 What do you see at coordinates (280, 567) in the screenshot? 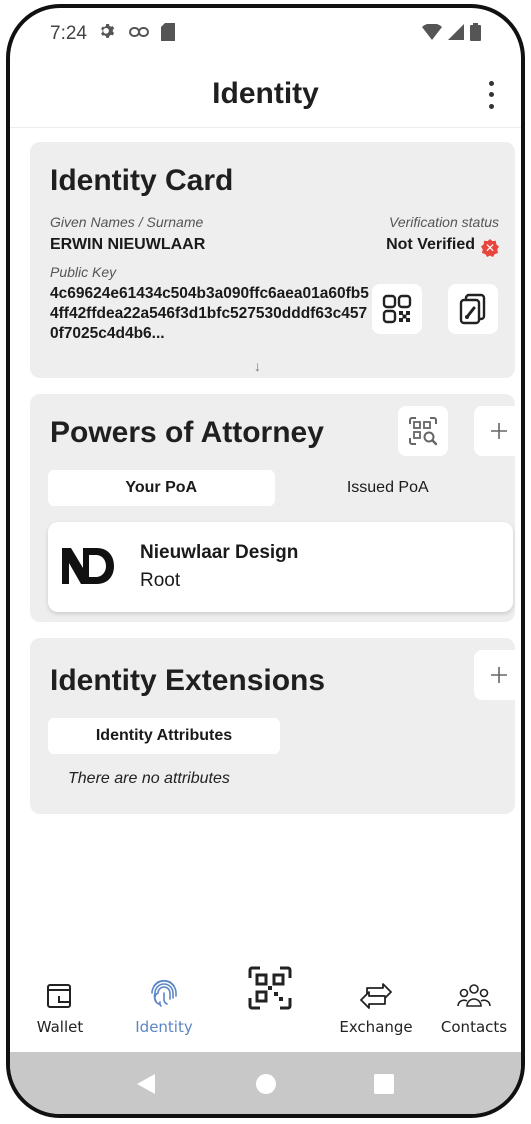
I see `poa-list-item: Nieuwlaar Design Root` at bounding box center [280, 567].